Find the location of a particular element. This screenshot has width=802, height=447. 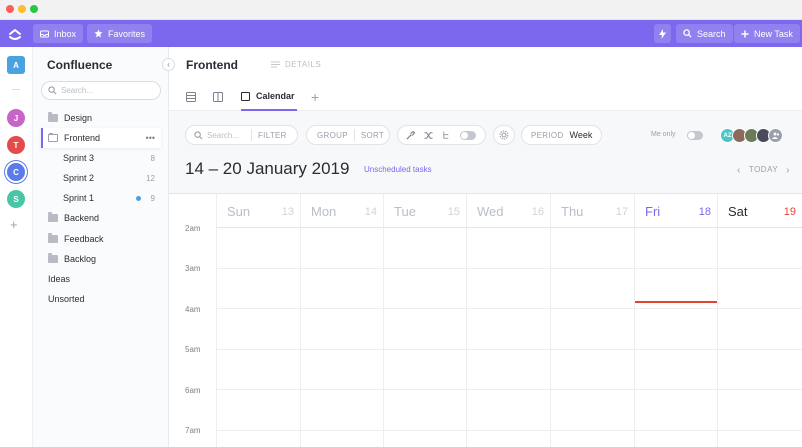

day-number: 19 is located at coordinates (789, 212).